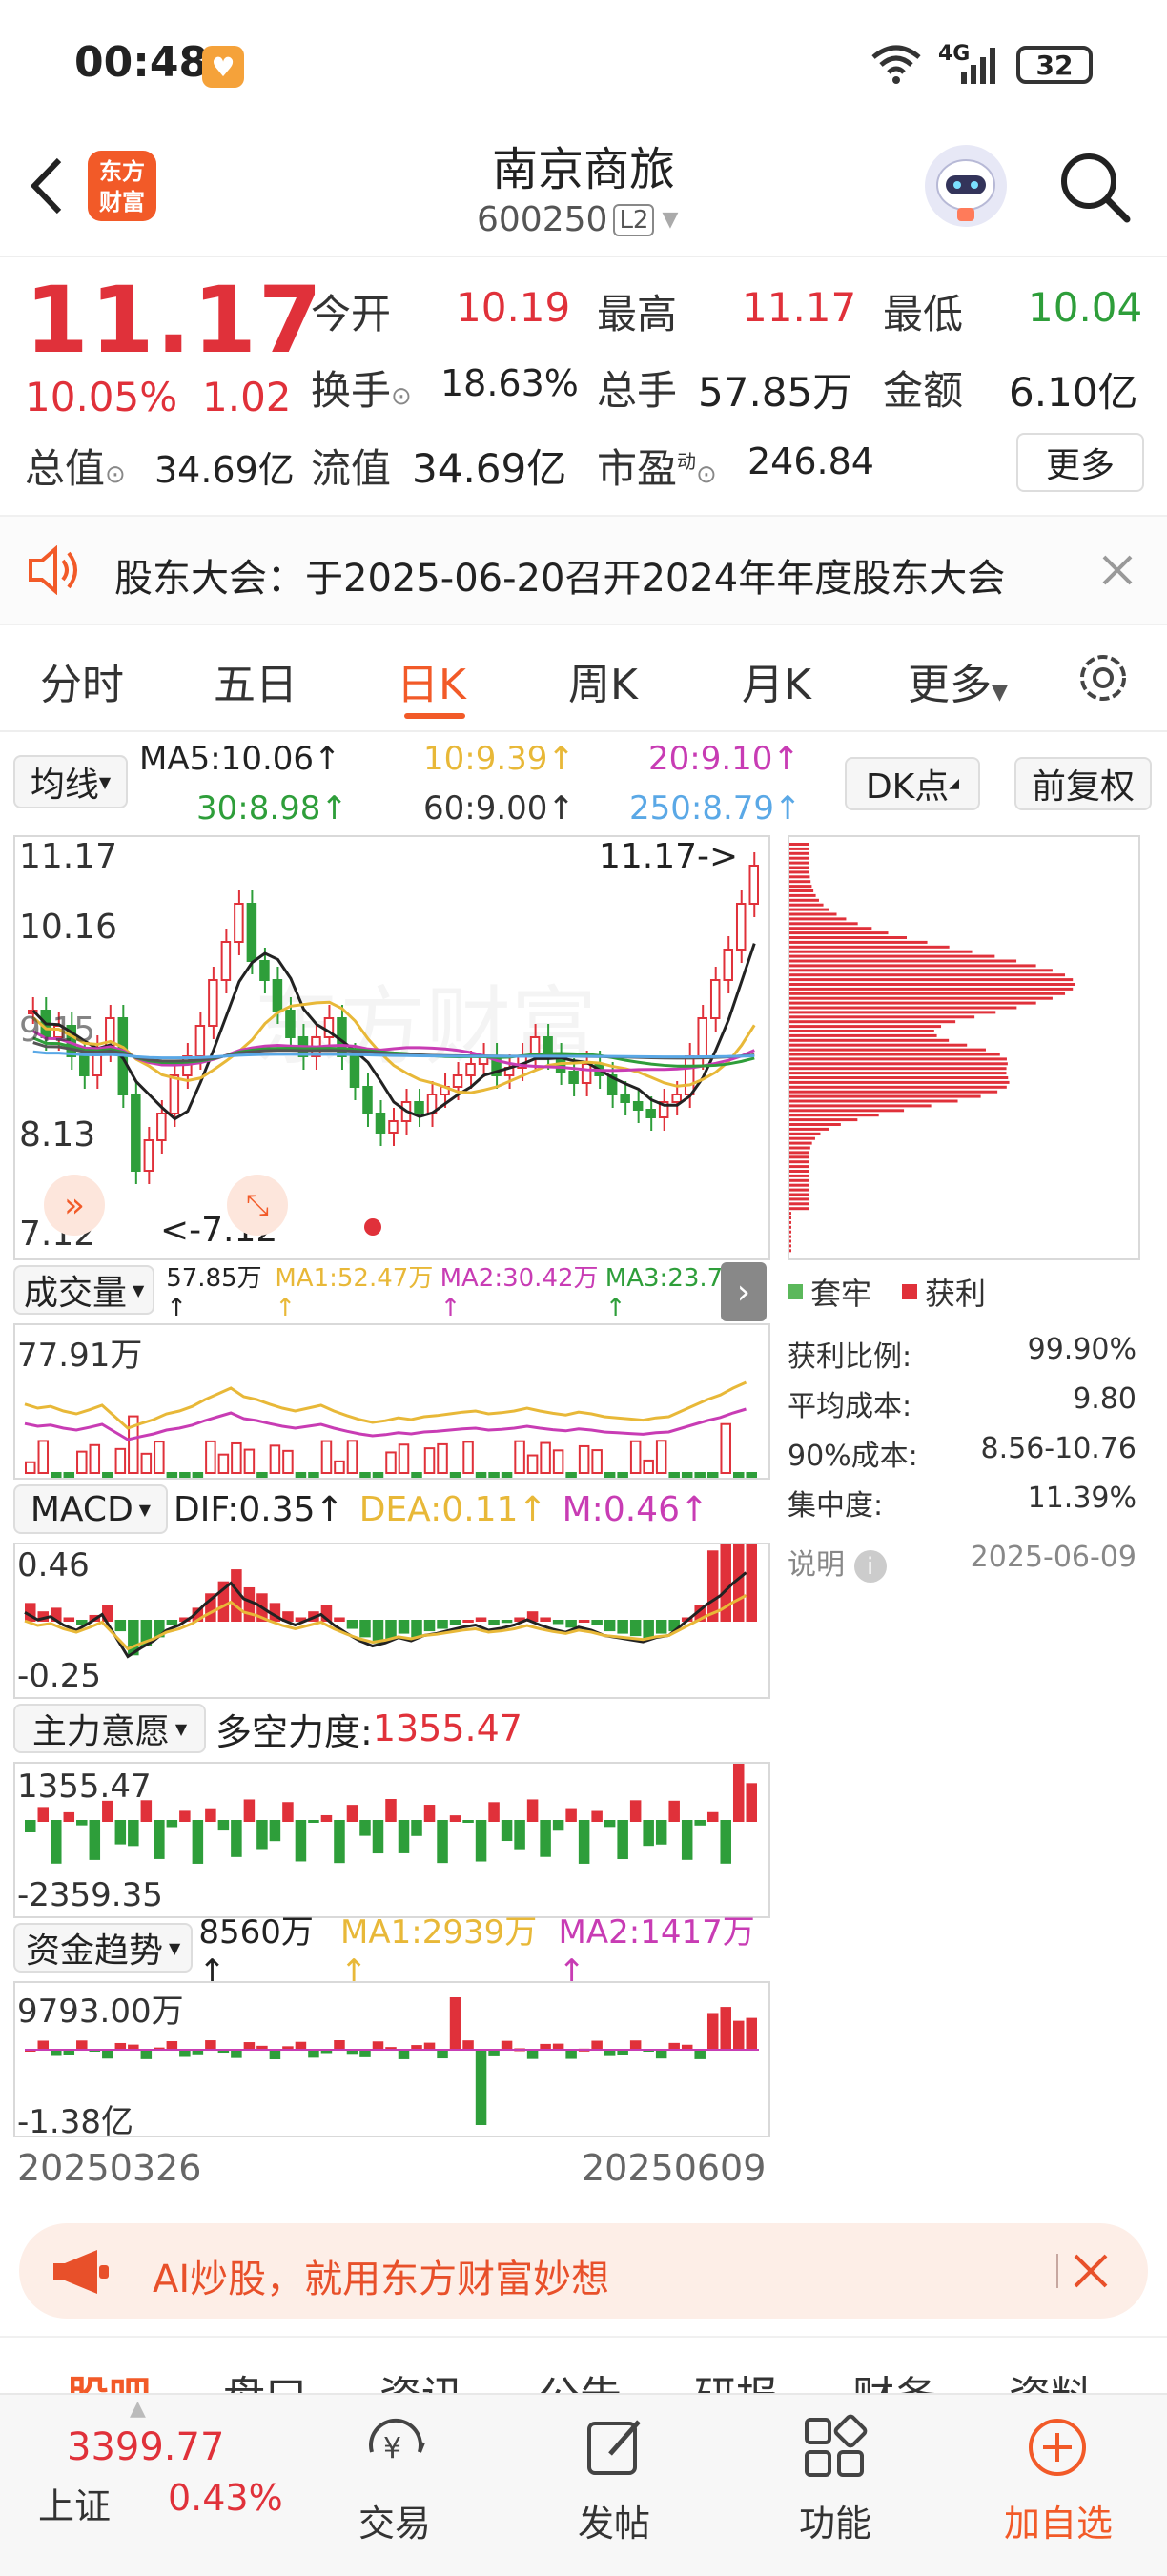 The image size is (1167, 2576). Describe the element at coordinates (257, 1205) in the screenshot. I see `fullscreen-icon: ⤡` at that location.